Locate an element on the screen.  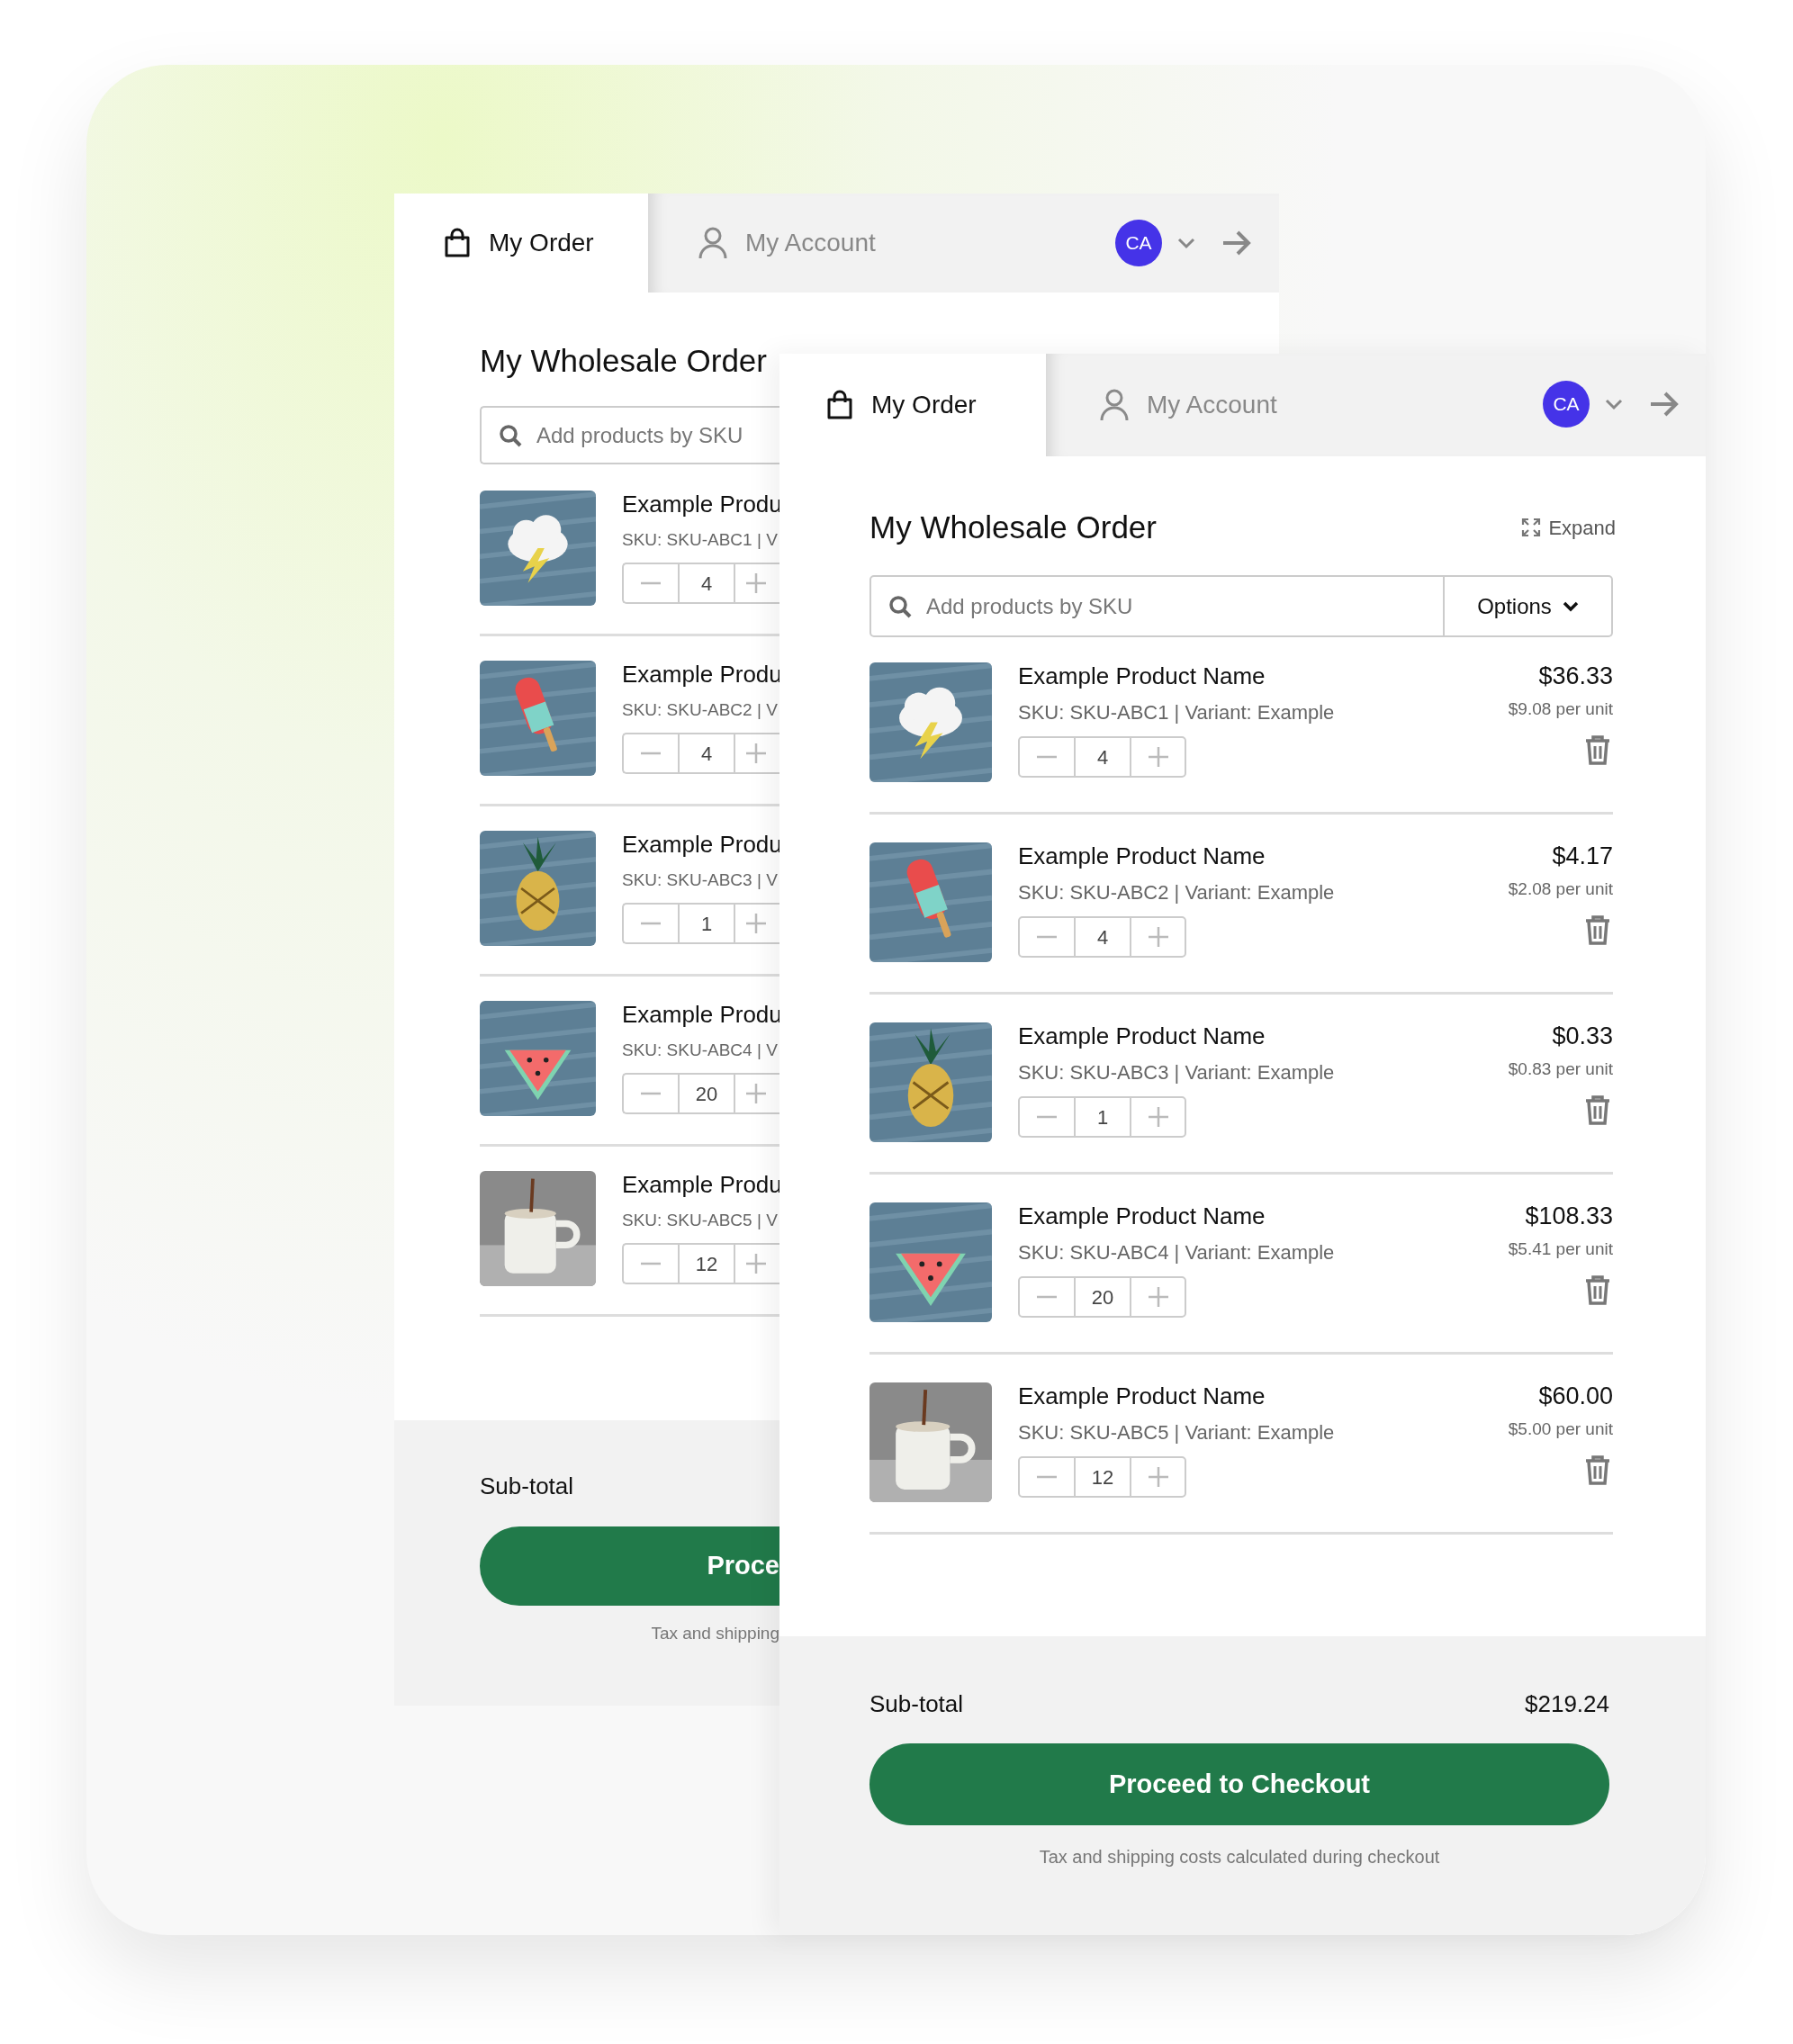
product-price: $4.17 is located at coordinates (1582, 855).